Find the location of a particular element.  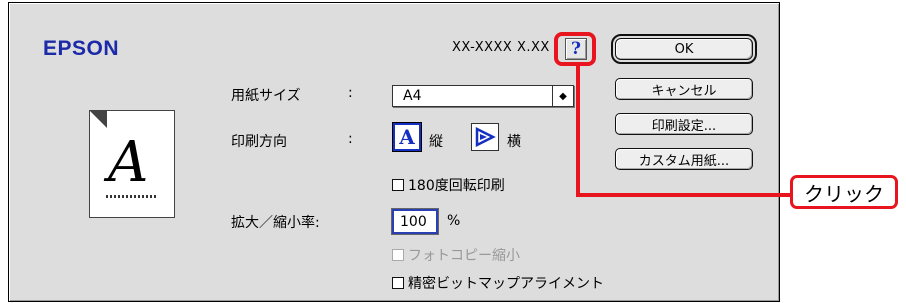

page-preview: A is located at coordinates (132, 164).